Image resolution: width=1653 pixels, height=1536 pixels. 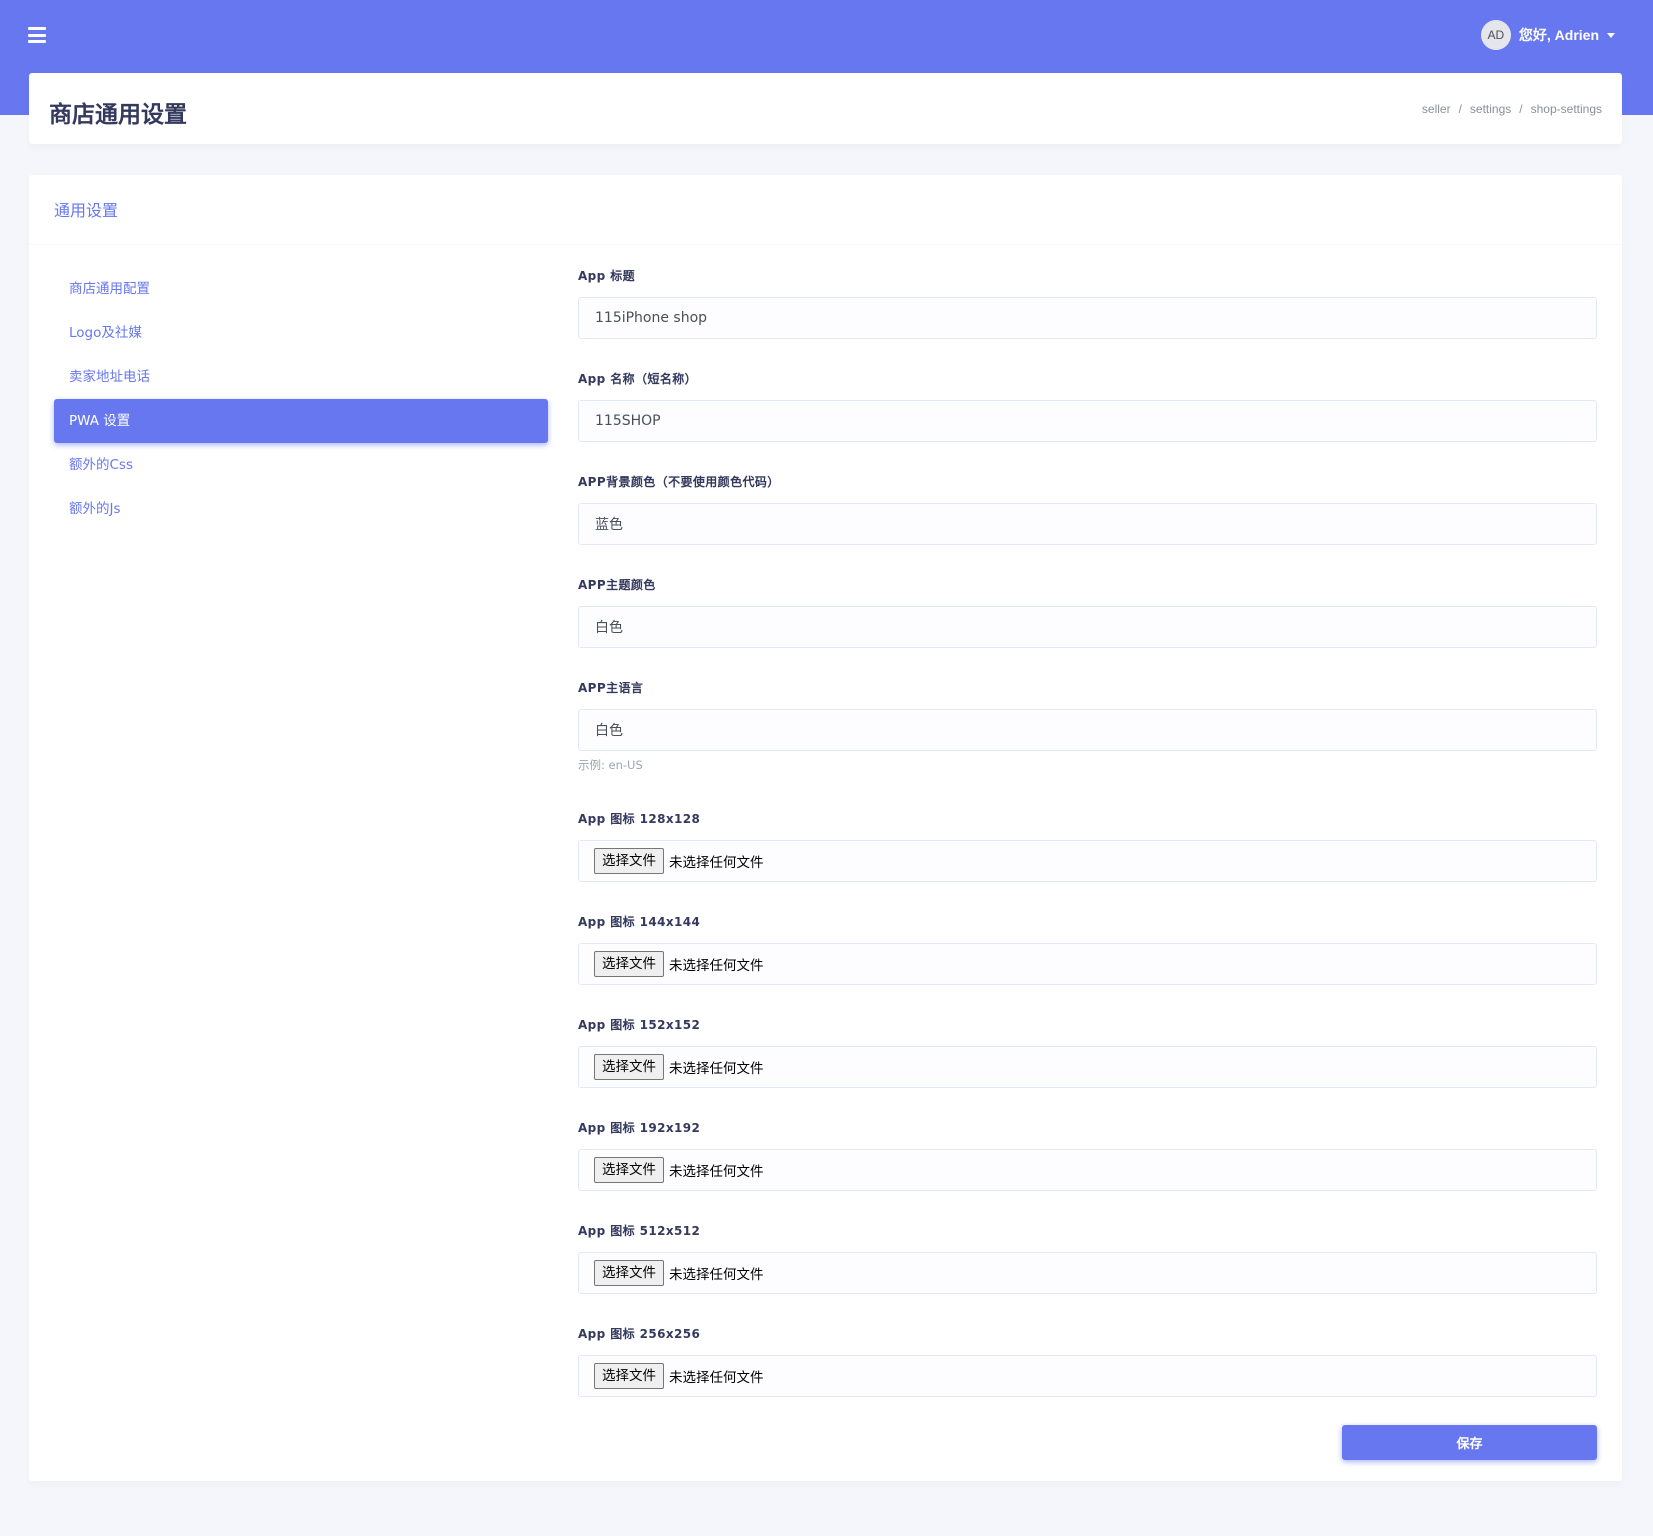 I want to click on theme-color-input, so click(x=1087, y=627).